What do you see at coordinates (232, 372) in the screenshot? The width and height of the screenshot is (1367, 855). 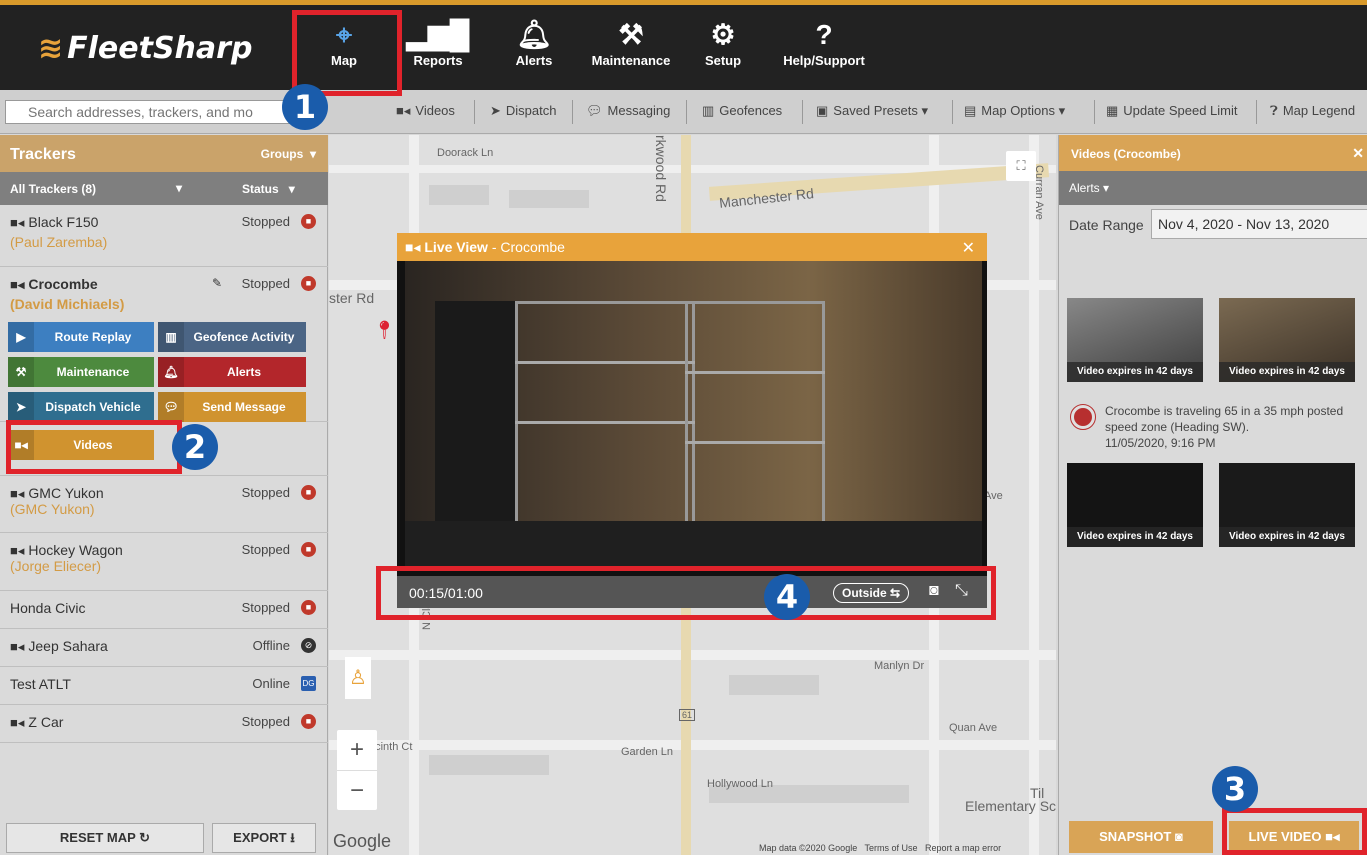 I see `alerts-button: 🔔︎ Alerts` at bounding box center [232, 372].